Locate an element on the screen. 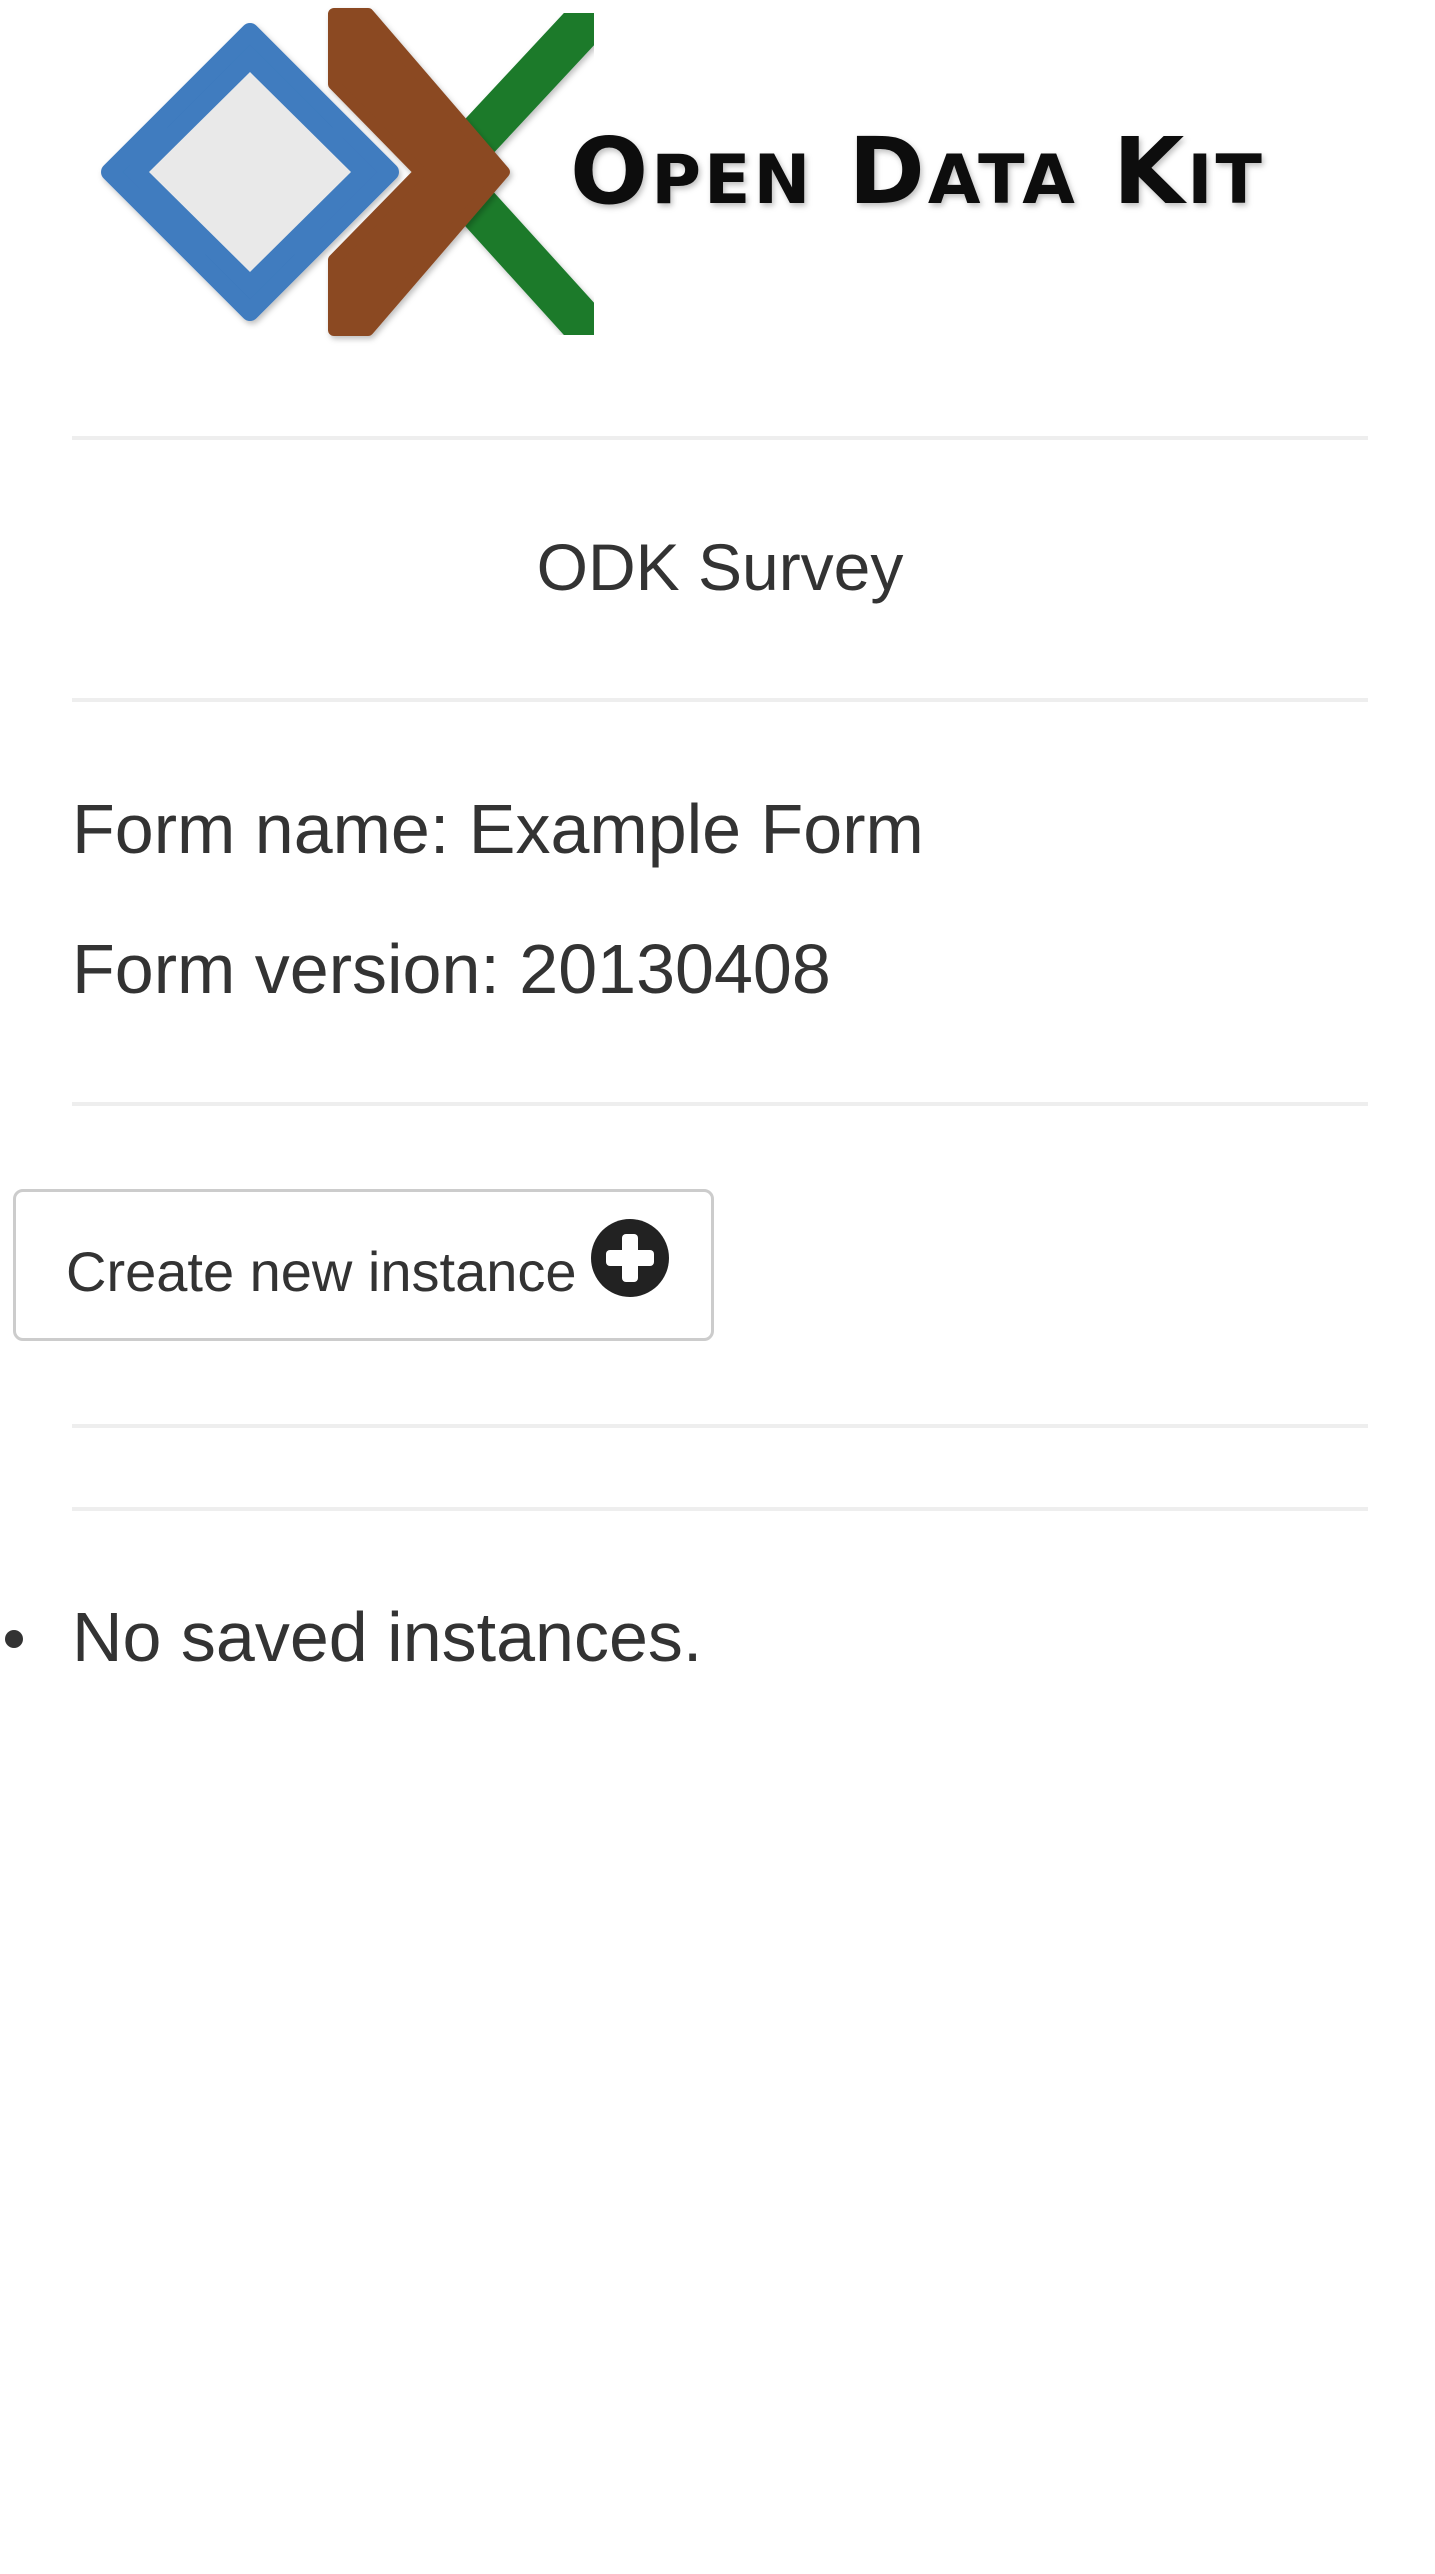 The width and height of the screenshot is (1435, 2574). svg-text: OPEN DATA KIT is located at coordinates (917, 171).